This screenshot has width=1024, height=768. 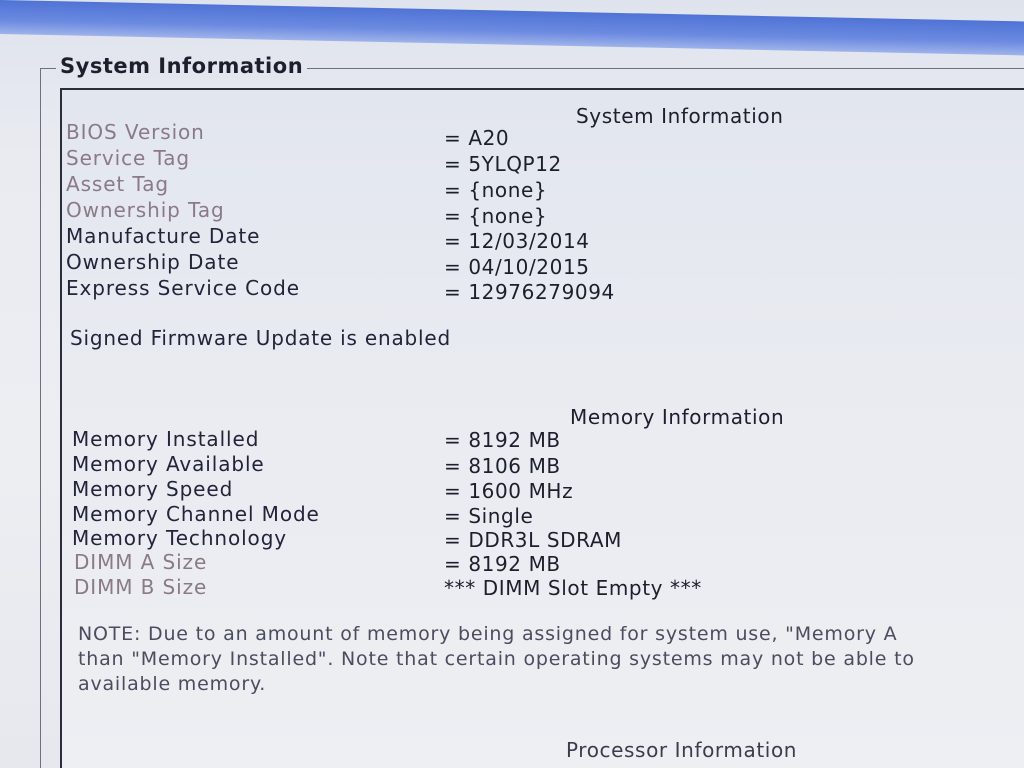 What do you see at coordinates (503, 164) in the screenshot?
I see `service-tag-value: = 5YLQP12` at bounding box center [503, 164].